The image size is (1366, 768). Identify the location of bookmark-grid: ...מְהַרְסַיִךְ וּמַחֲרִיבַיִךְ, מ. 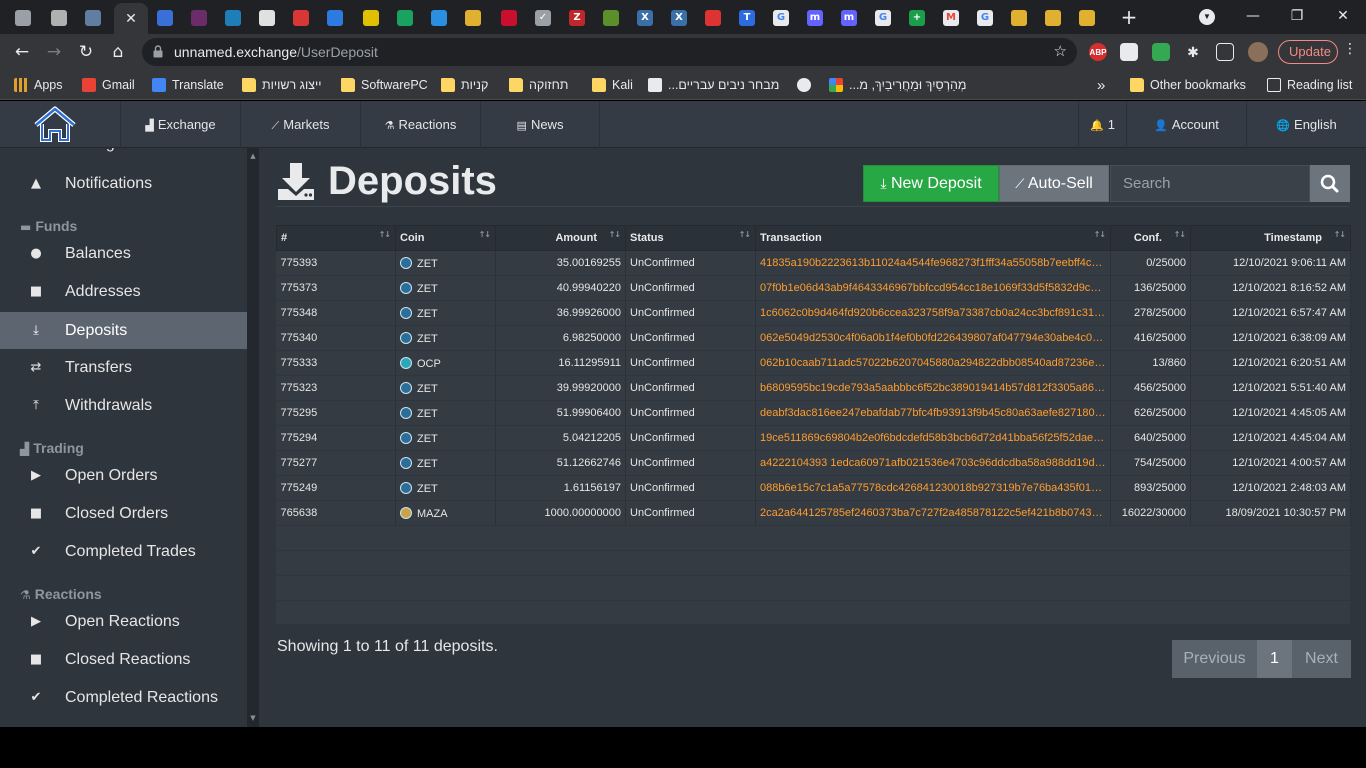
(898, 85).